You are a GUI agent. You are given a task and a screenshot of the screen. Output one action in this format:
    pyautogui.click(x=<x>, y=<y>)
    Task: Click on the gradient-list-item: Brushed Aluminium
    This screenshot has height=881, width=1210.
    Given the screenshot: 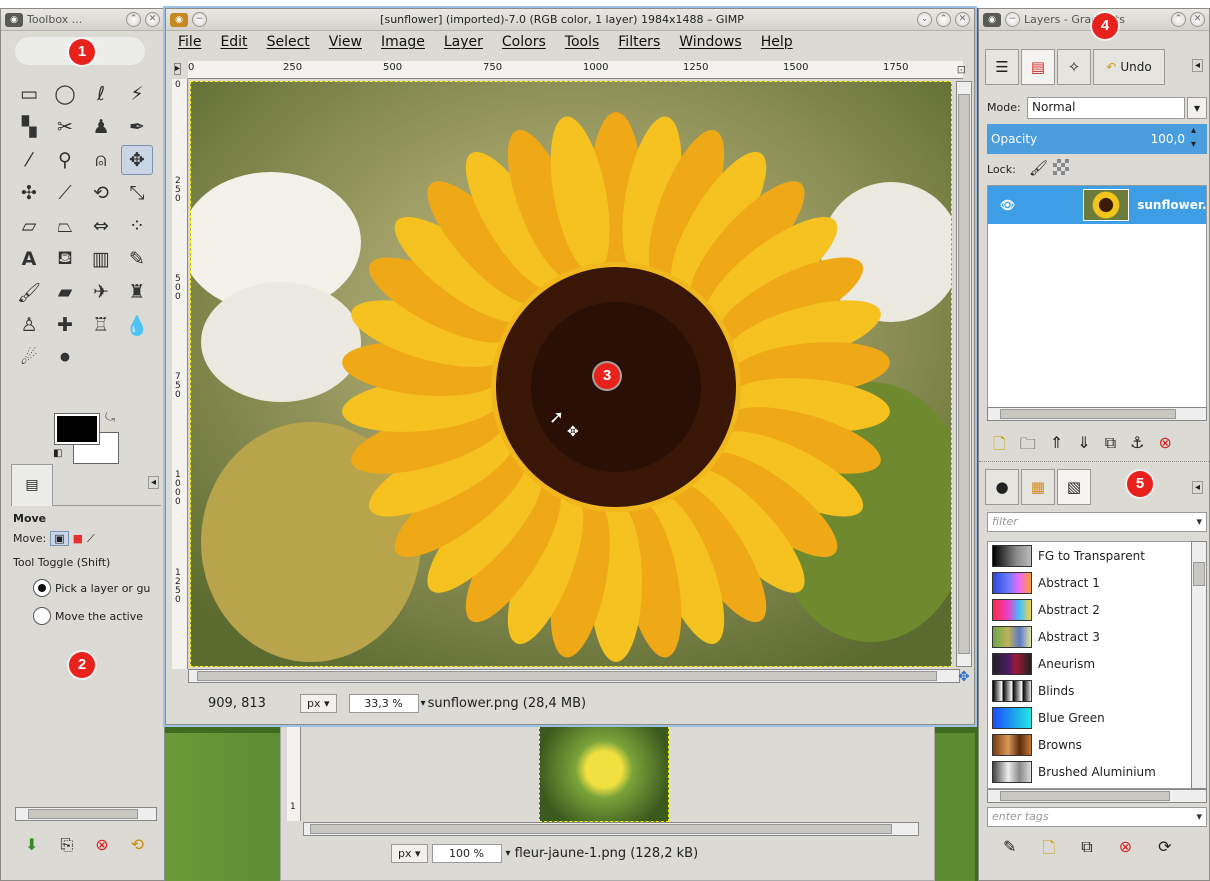 What is the action you would take?
    pyautogui.click(x=1097, y=771)
    